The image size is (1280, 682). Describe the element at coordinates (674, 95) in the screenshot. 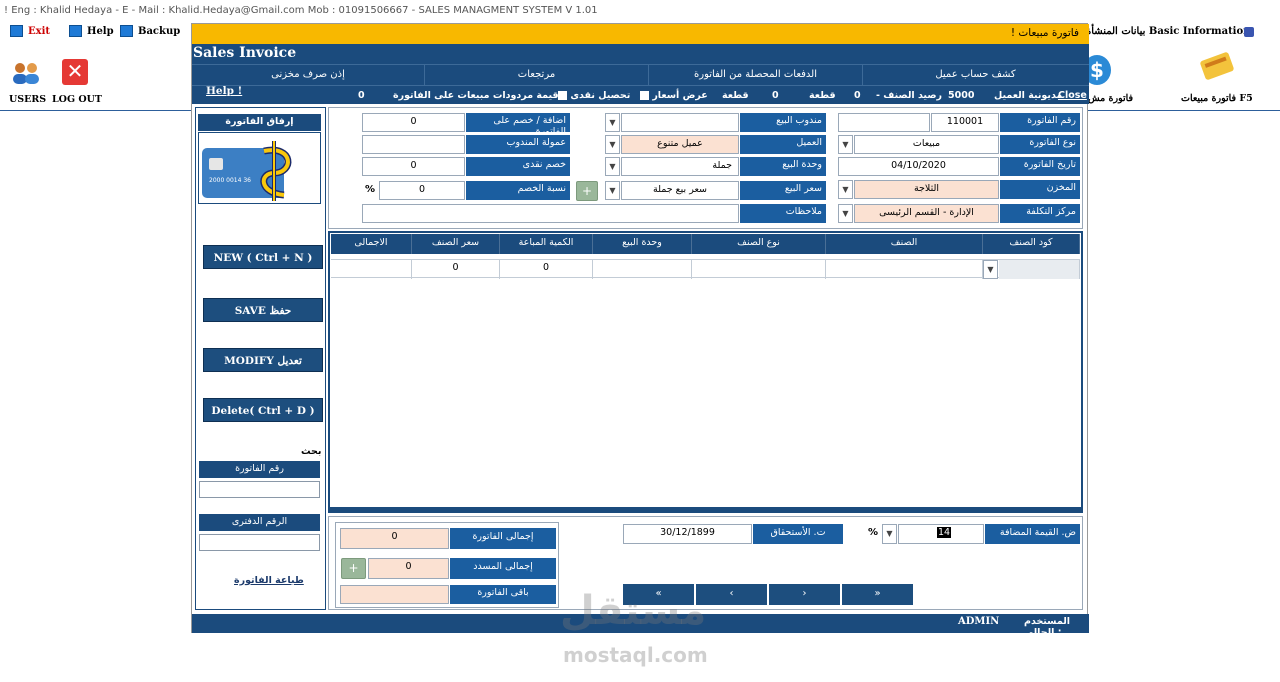

I see `price-view-check: عرض أسعار` at that location.